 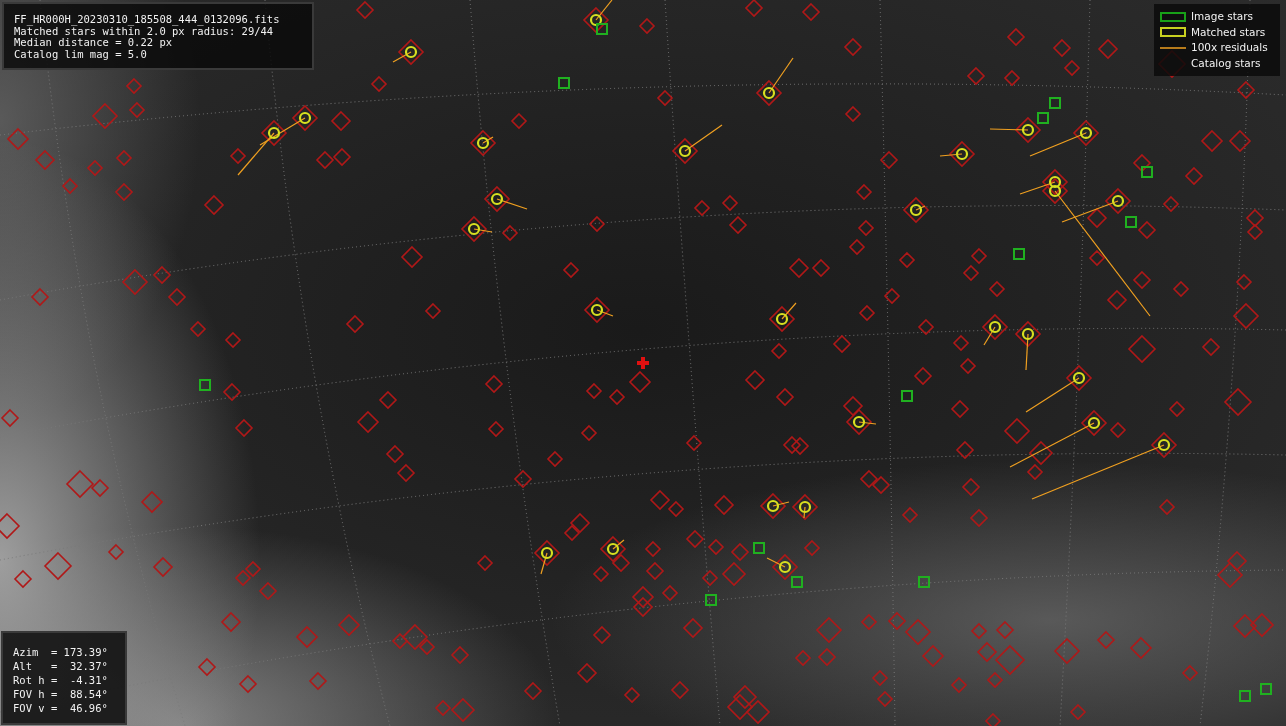 I want to click on center-cross-icon, so click(x=643, y=363).